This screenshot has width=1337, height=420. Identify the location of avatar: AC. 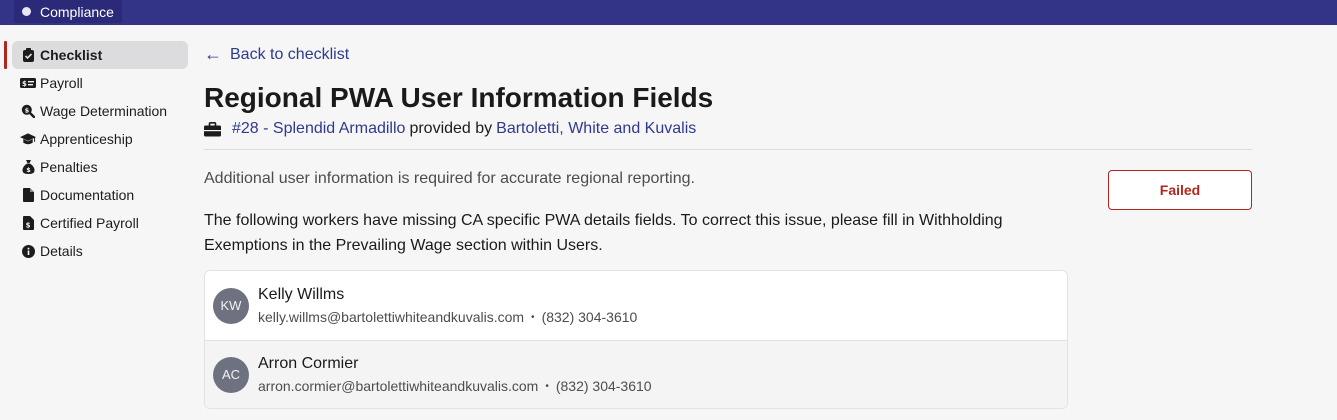
(231, 374).